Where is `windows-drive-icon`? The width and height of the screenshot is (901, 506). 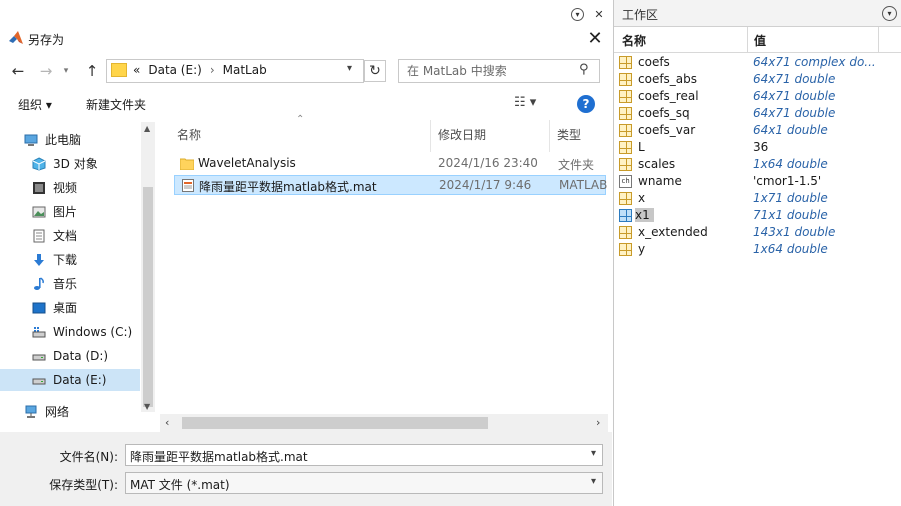
windows-drive-icon is located at coordinates (39, 332).